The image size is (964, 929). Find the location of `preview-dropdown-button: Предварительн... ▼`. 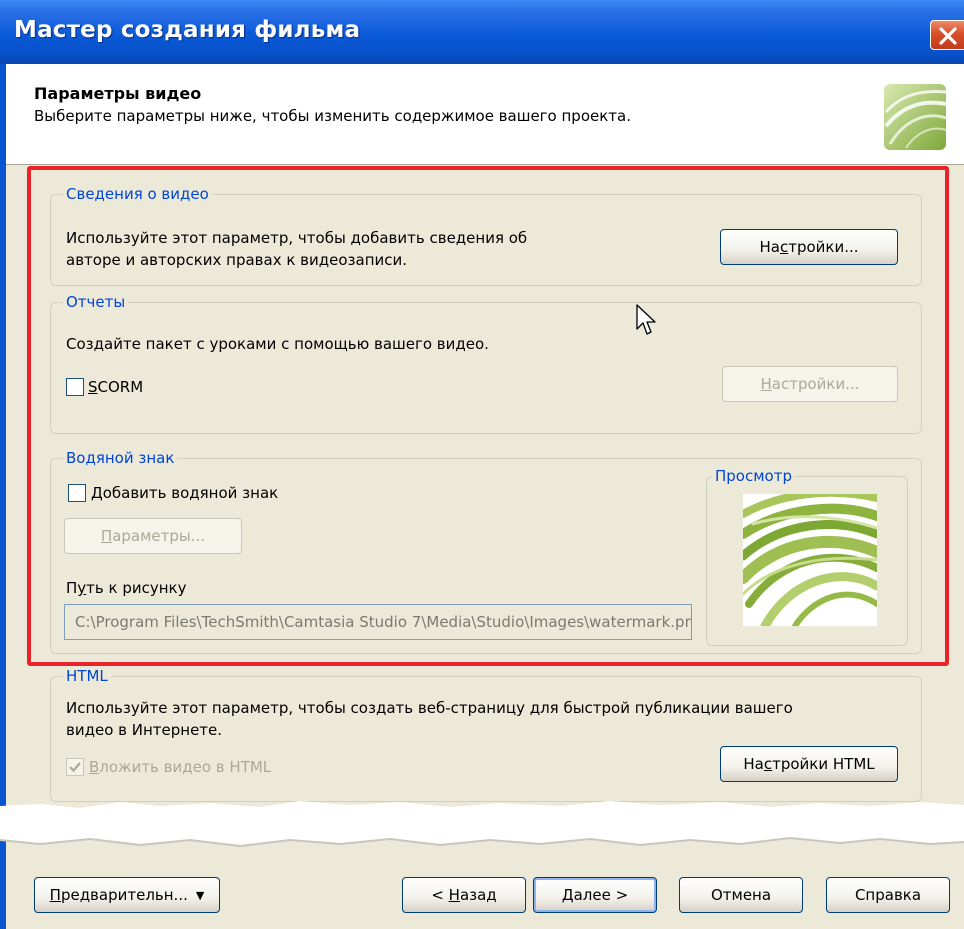

preview-dropdown-button: Предварительн... ▼ is located at coordinates (127, 895).